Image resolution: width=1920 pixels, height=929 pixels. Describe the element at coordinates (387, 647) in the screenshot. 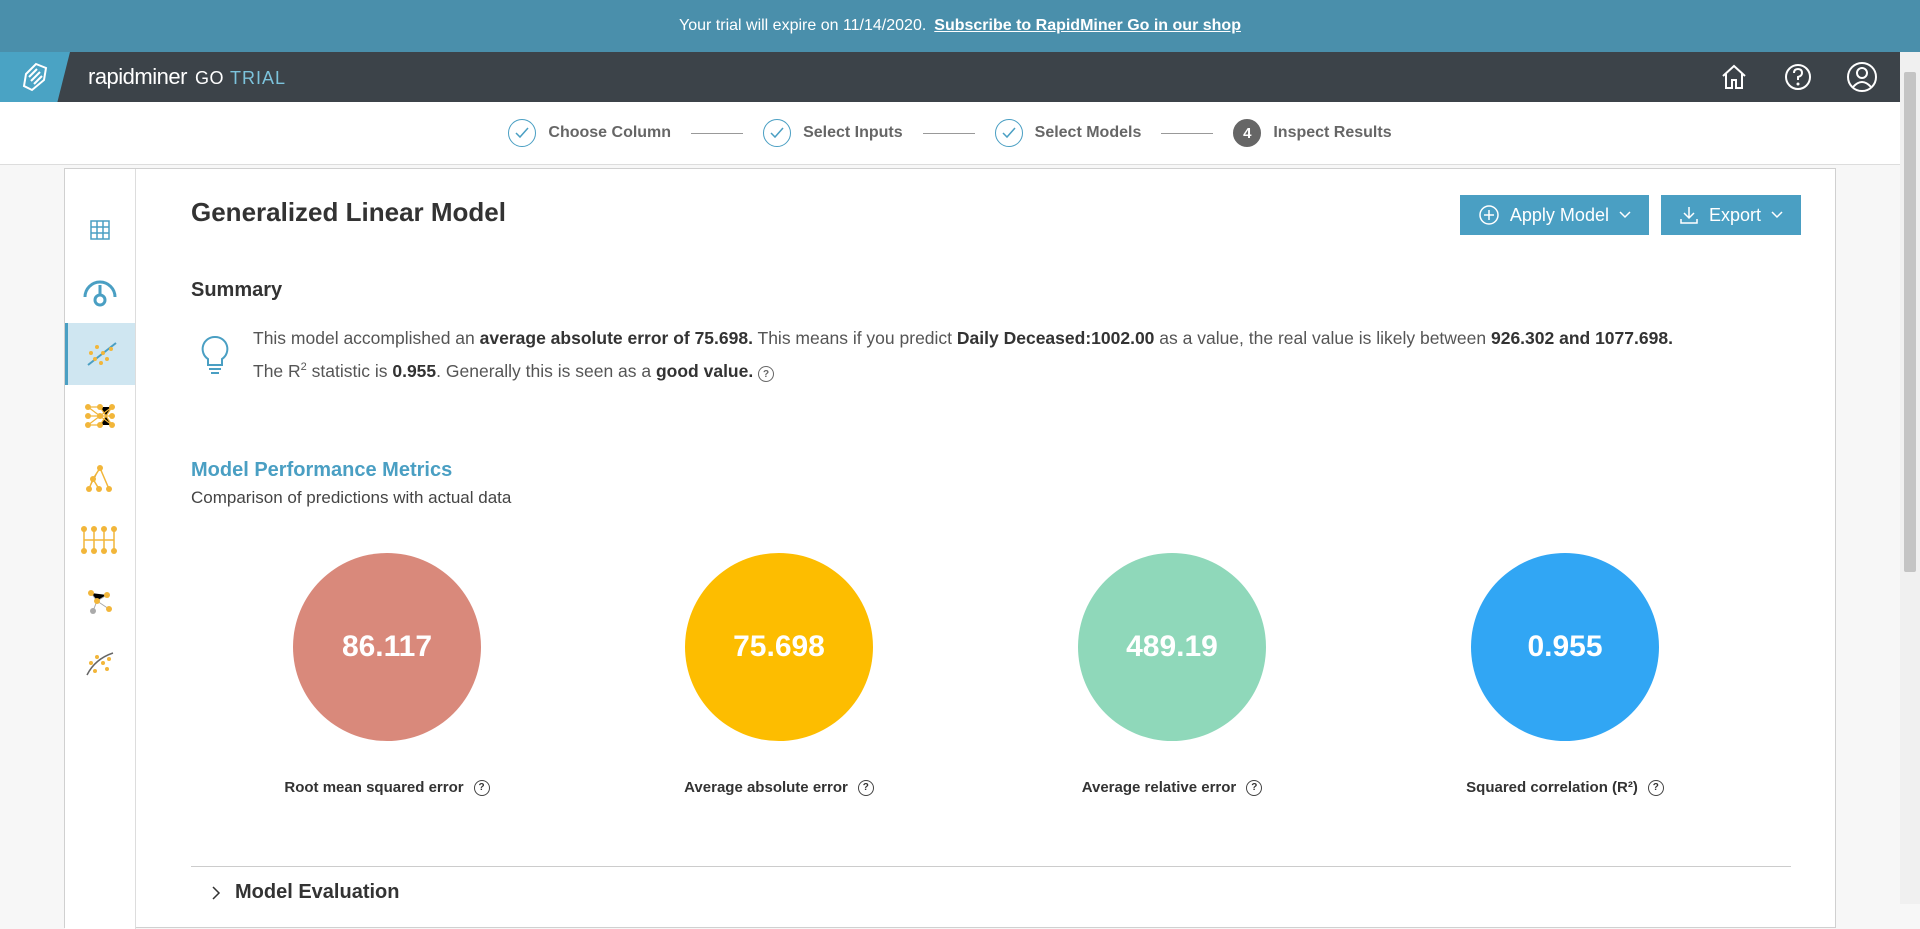

I see `metric-bubble: 86.117` at that location.